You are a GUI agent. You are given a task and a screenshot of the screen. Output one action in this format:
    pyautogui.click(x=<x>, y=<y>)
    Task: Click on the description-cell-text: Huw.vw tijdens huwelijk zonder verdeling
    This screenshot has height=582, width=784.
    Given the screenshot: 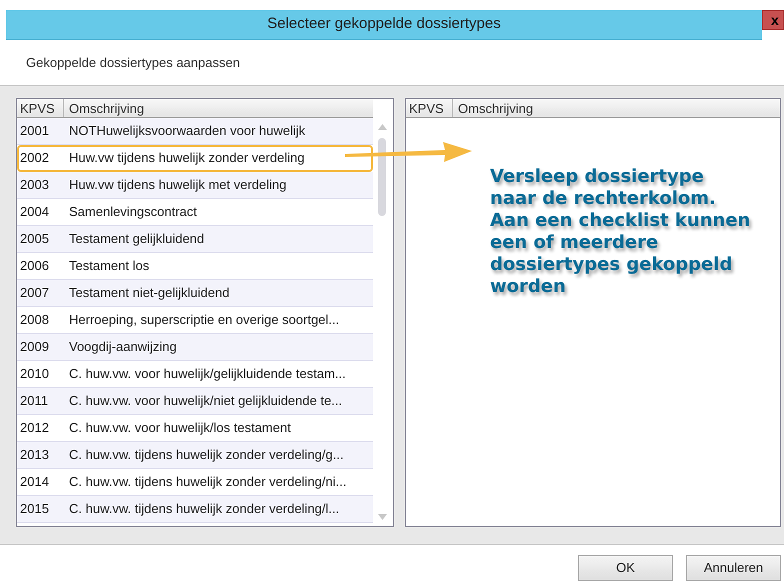 What is the action you would take?
    pyautogui.click(x=186, y=158)
    